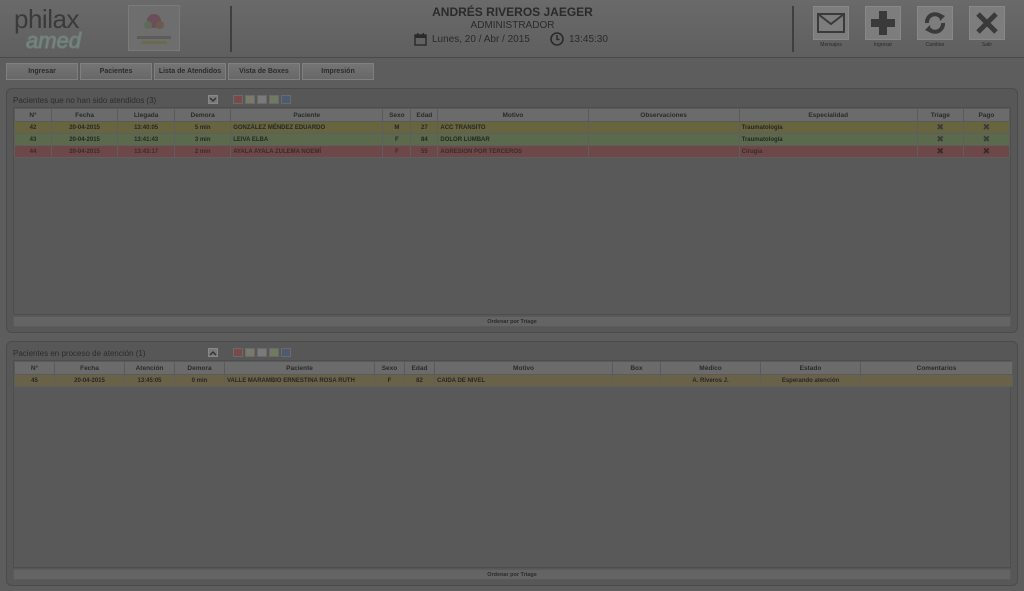 The image size is (1024, 591). What do you see at coordinates (264, 71) in the screenshot?
I see `menu-vista-boxes: Vista de Boxes` at bounding box center [264, 71].